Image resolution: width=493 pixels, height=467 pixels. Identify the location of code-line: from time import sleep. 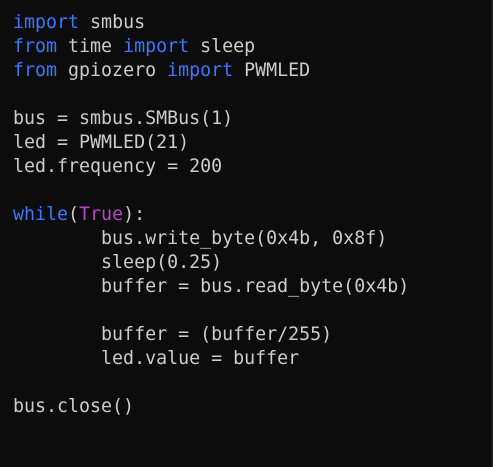
(211, 47).